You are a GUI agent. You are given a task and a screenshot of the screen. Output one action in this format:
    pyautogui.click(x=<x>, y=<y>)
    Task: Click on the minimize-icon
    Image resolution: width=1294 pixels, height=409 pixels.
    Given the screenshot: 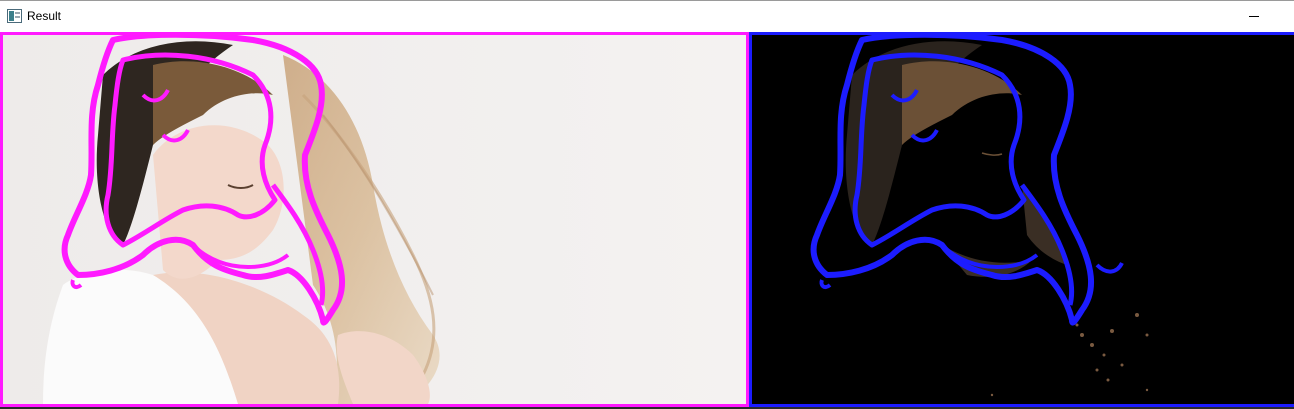 What is the action you would take?
    pyautogui.click(x=1254, y=16)
    